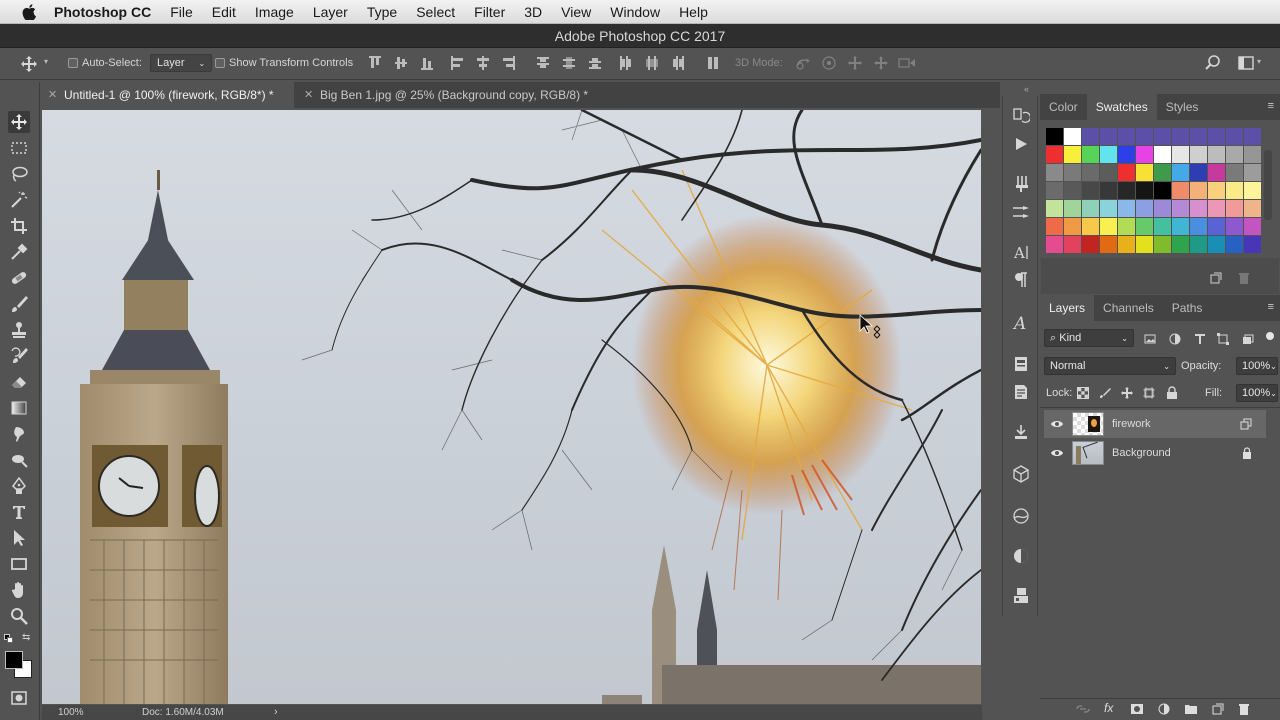 The height and width of the screenshot is (720, 1280). What do you see at coordinates (1141, 453) in the screenshot?
I see `layer-name: Background` at bounding box center [1141, 453].